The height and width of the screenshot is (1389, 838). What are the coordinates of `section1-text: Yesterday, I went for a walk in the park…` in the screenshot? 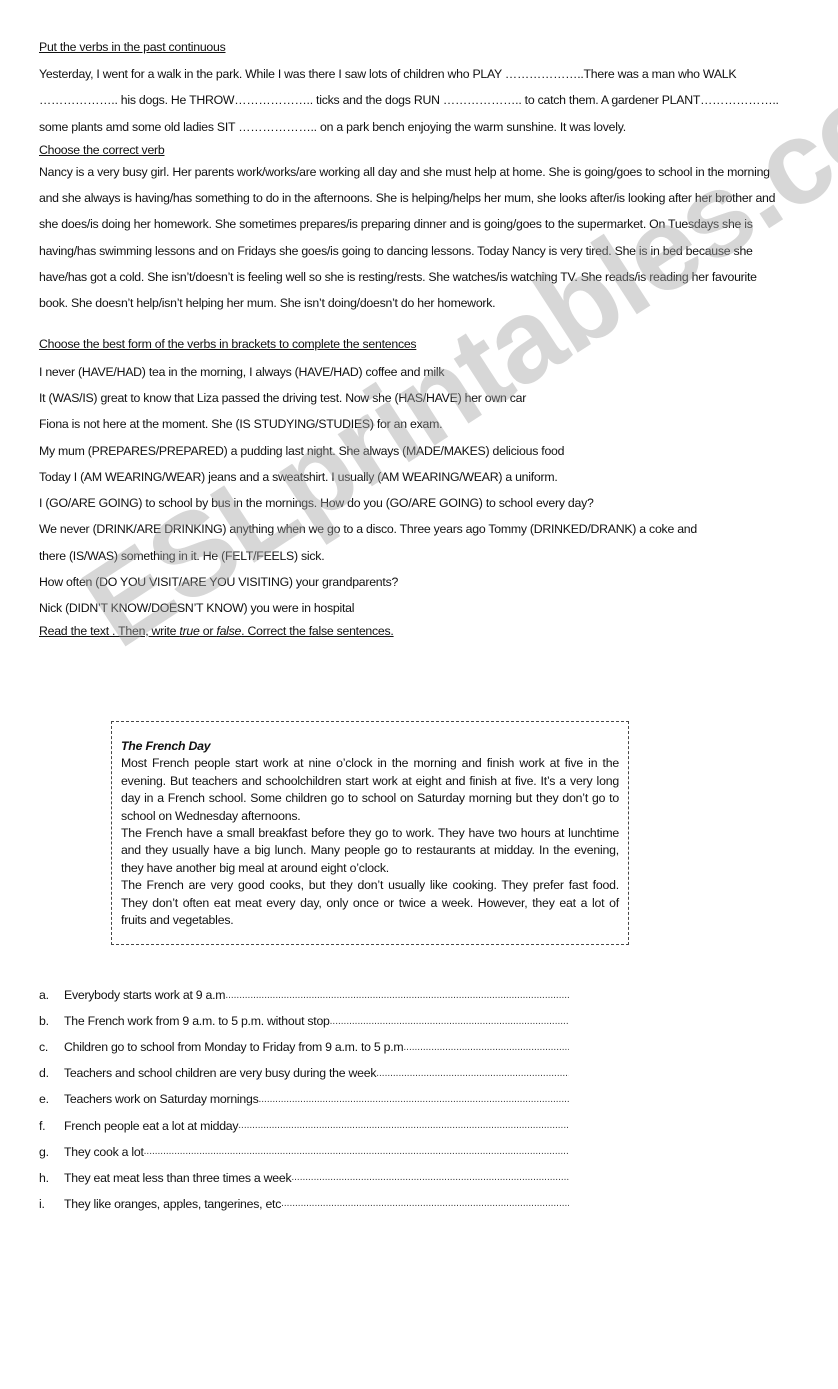 It's located at (409, 100).